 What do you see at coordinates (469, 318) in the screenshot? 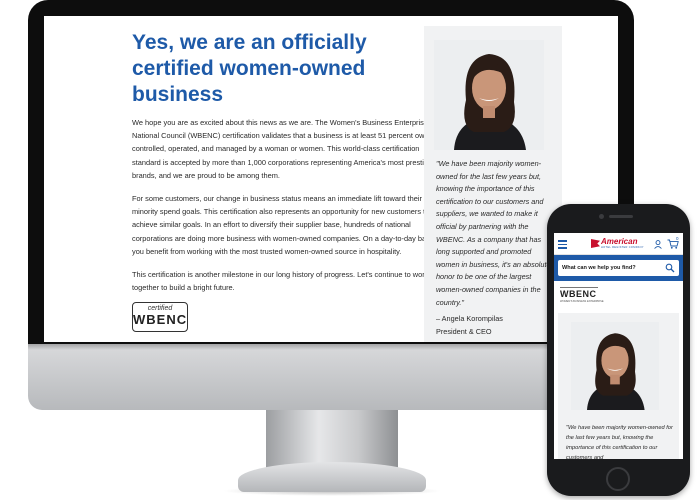
I see `attribution-name: – Angela Korompilas` at bounding box center [469, 318].